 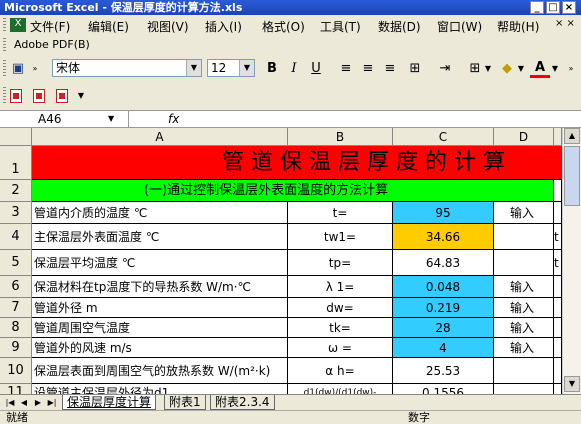 What do you see at coordinates (16, 191) in the screenshot?
I see `row-header: 2` at bounding box center [16, 191].